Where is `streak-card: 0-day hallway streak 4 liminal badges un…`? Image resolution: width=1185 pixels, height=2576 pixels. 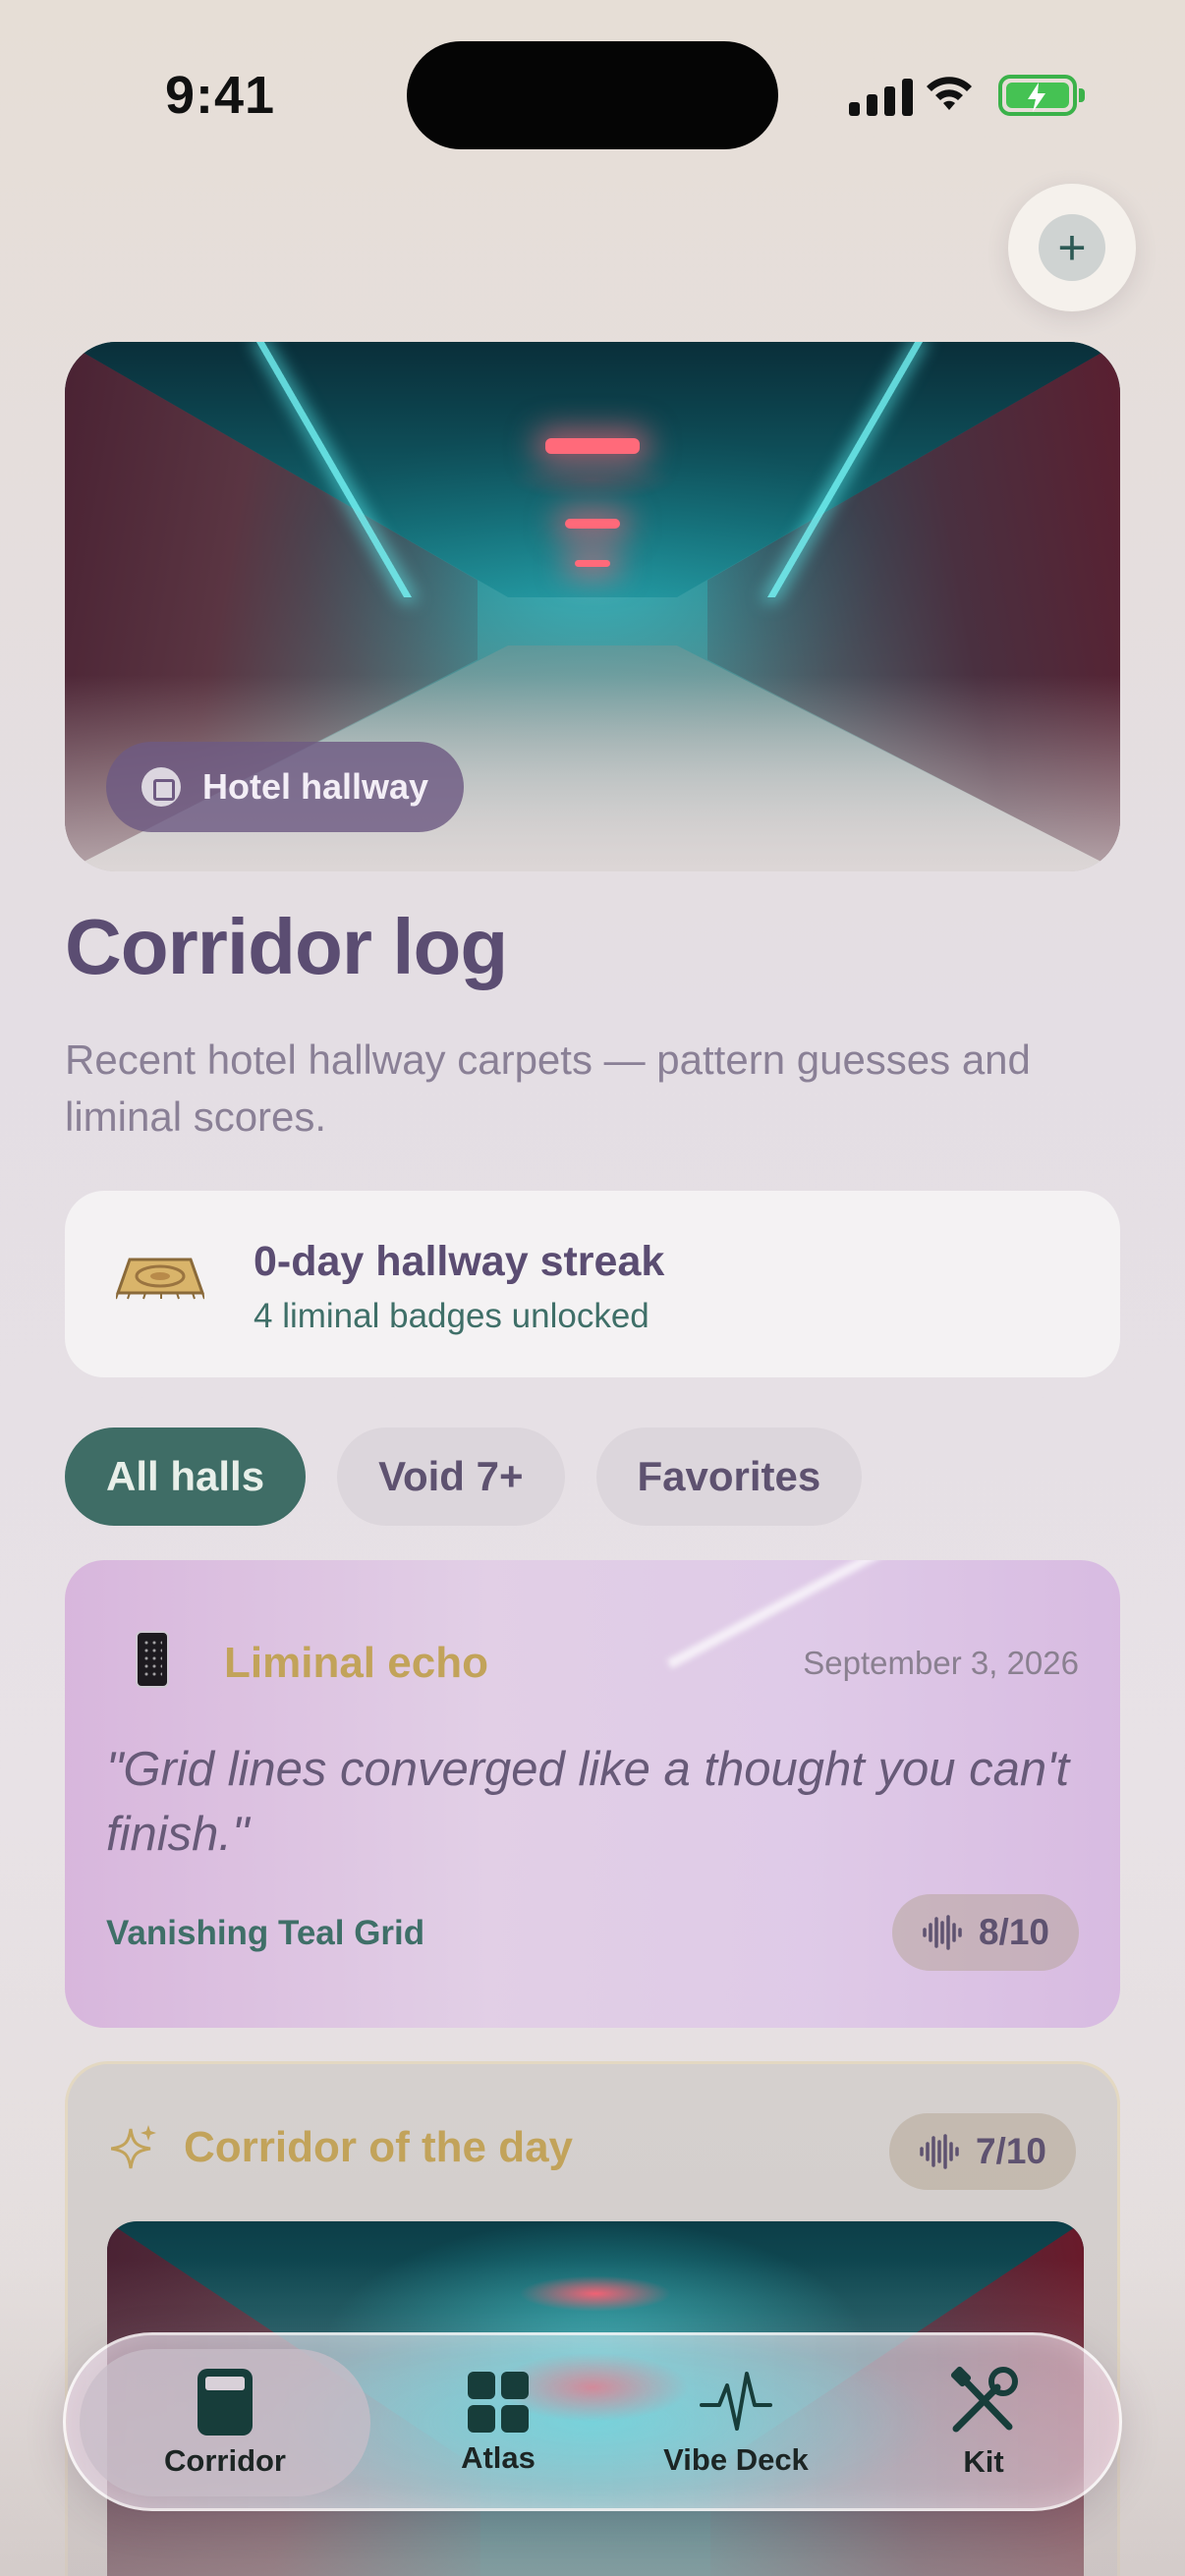 streak-card: 0-day hallway streak 4 liminal badges un… is located at coordinates (592, 1284).